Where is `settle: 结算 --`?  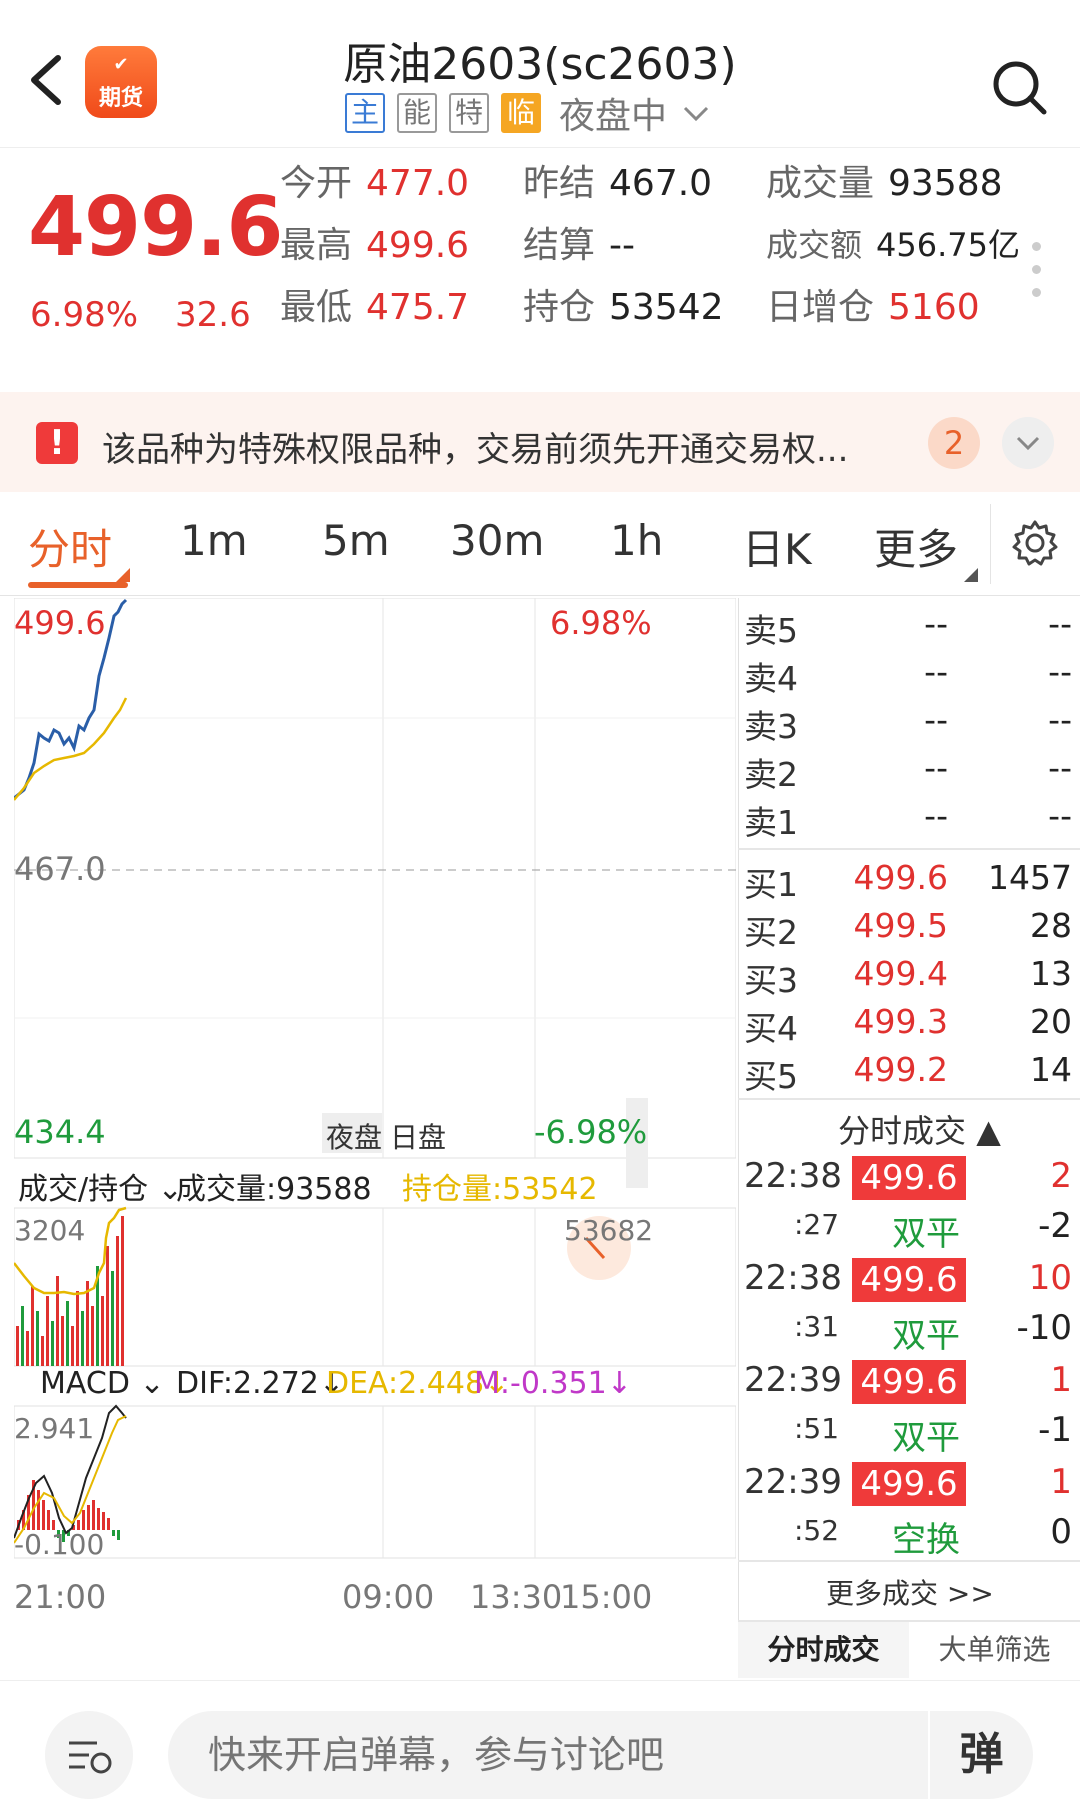
settle: 结算 -- is located at coordinates (579, 245).